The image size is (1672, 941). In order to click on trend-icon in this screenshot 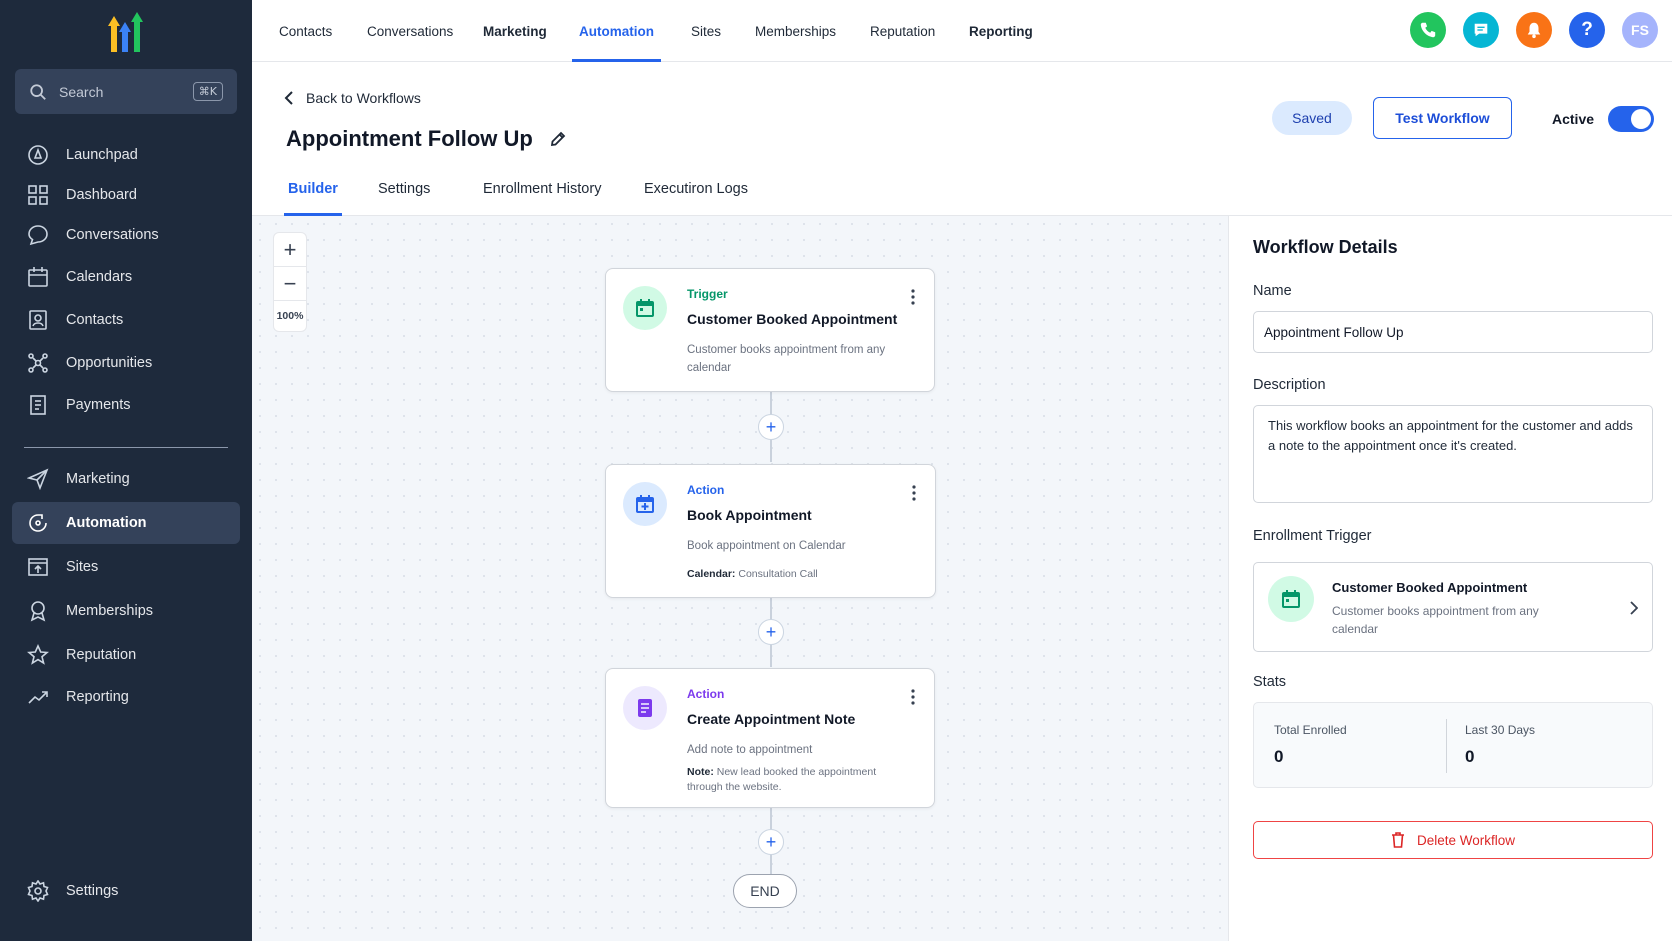, I will do `click(38, 697)`.